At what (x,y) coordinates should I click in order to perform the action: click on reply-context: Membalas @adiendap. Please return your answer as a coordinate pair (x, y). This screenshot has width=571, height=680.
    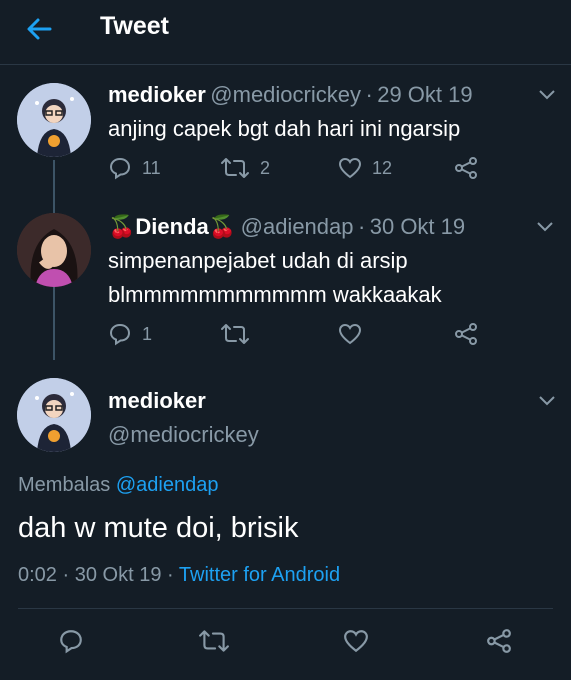
    Looking at the image, I should click on (118, 485).